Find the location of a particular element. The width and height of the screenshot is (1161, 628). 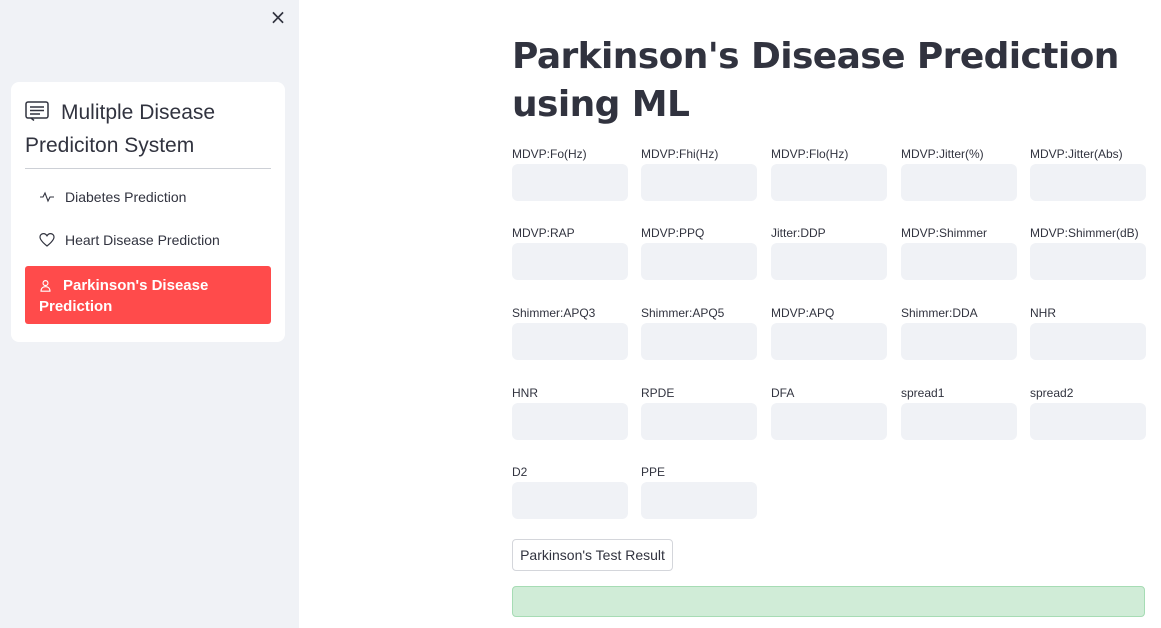

sidebar-item-diabetes: Diabetes Prediction is located at coordinates (148, 197).